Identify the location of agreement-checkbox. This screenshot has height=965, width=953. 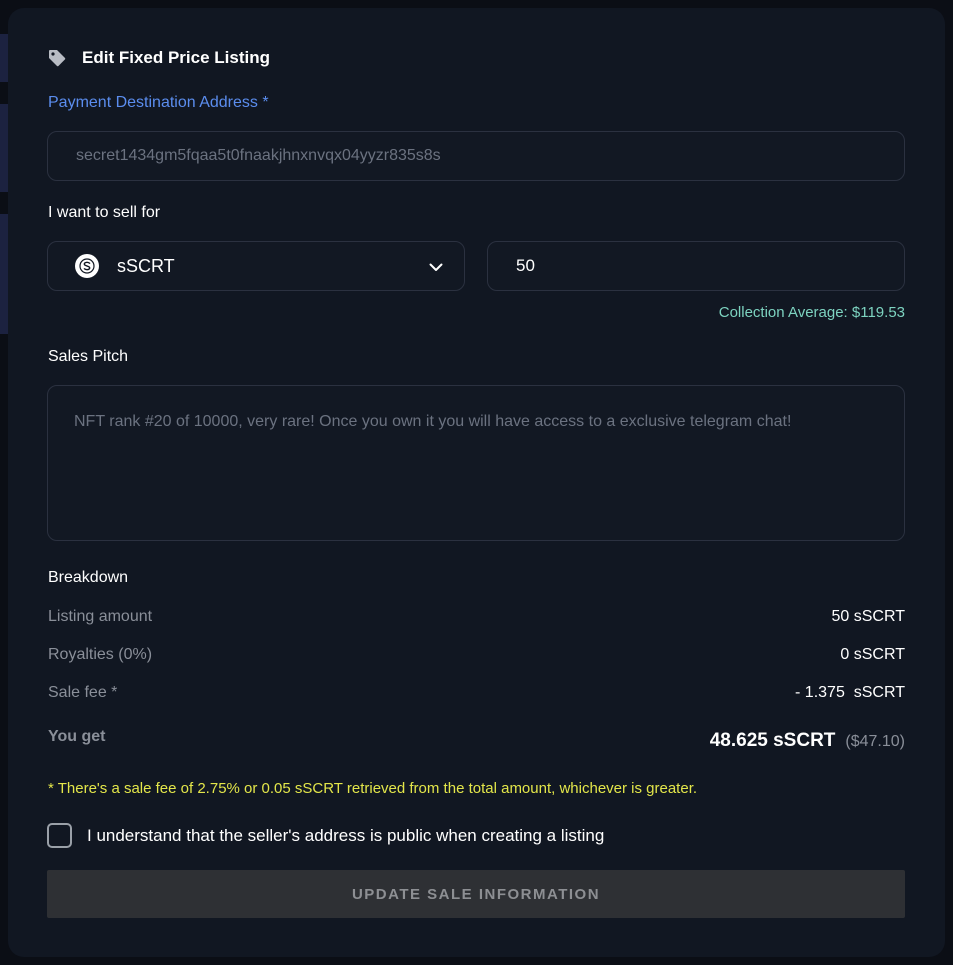
(59, 835).